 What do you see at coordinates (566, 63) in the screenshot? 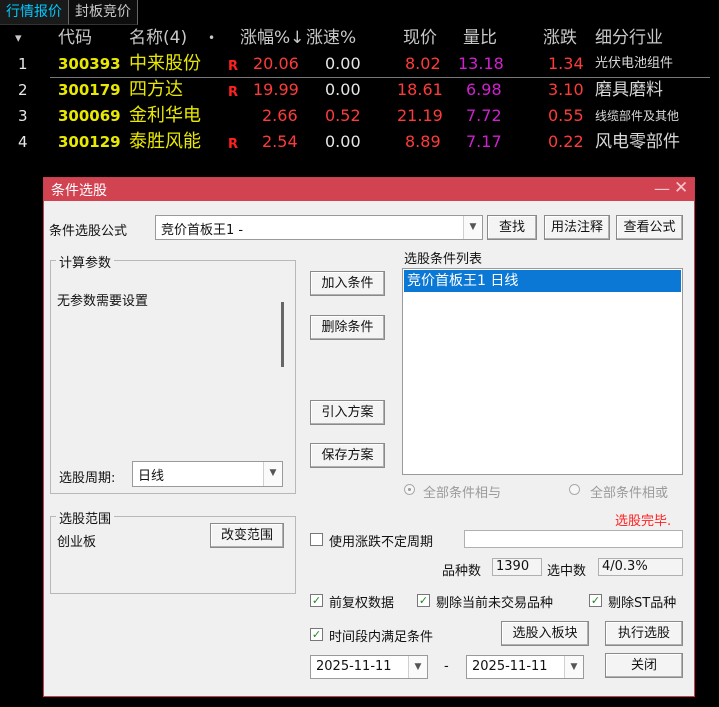
I see `change: 1.34` at bounding box center [566, 63].